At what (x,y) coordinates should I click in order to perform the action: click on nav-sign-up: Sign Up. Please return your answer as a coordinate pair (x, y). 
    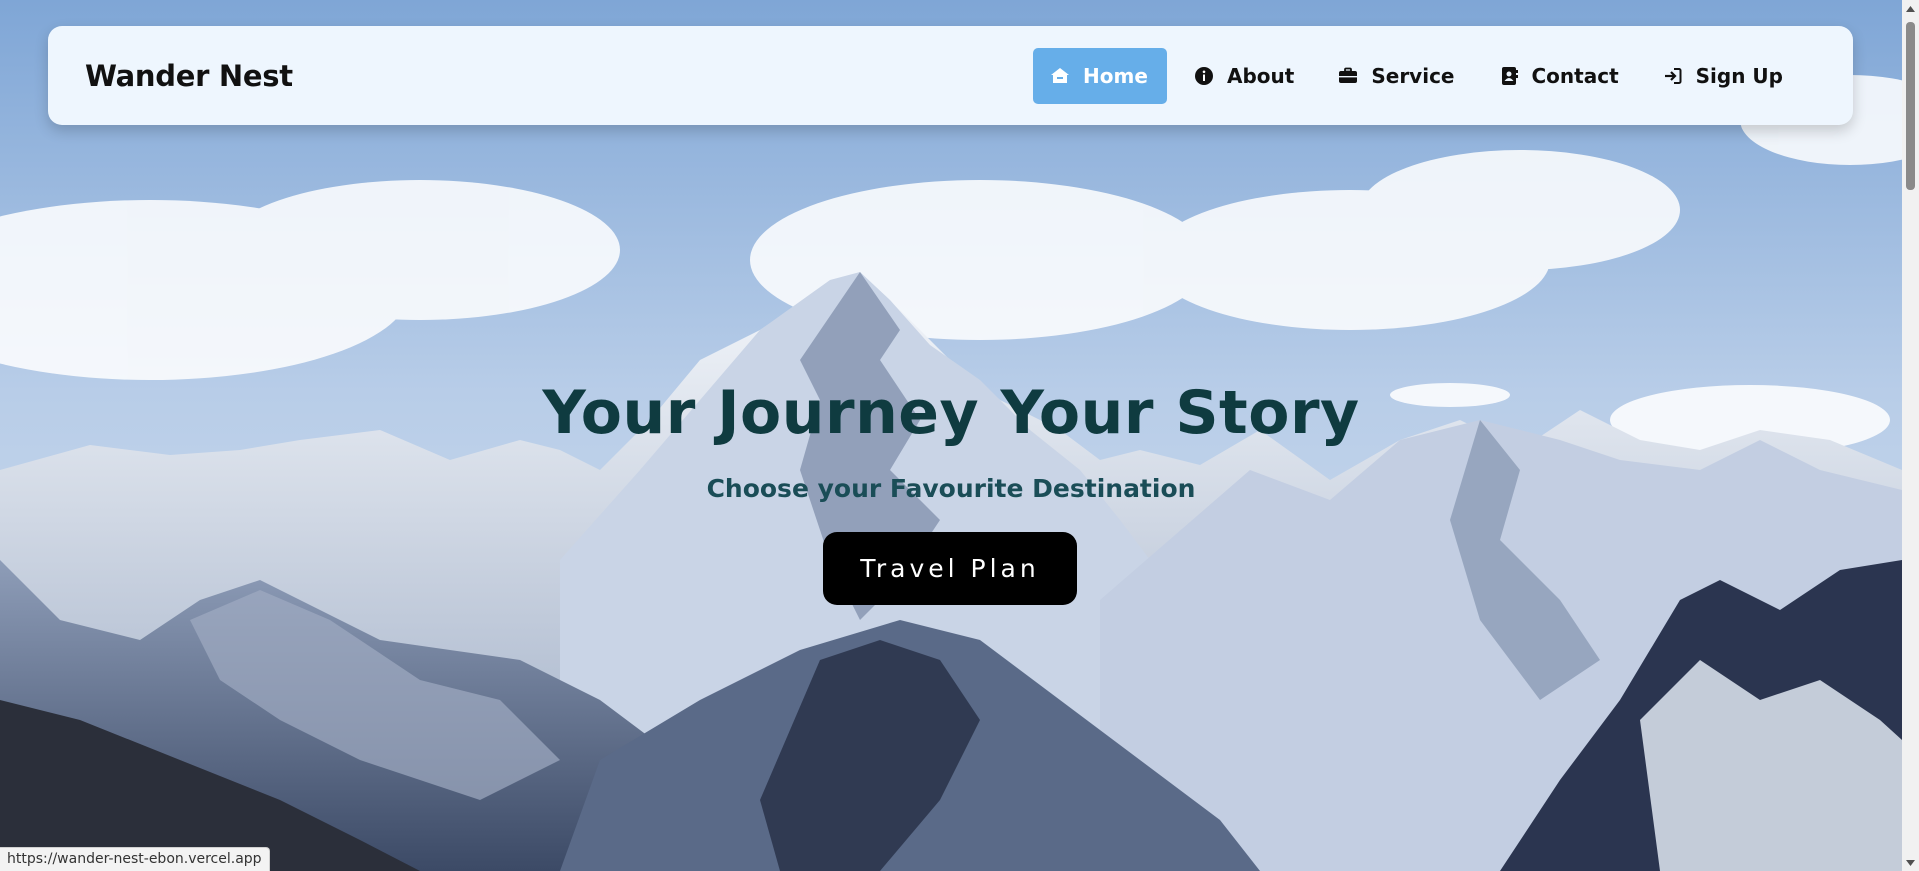
    Looking at the image, I should click on (1723, 76).